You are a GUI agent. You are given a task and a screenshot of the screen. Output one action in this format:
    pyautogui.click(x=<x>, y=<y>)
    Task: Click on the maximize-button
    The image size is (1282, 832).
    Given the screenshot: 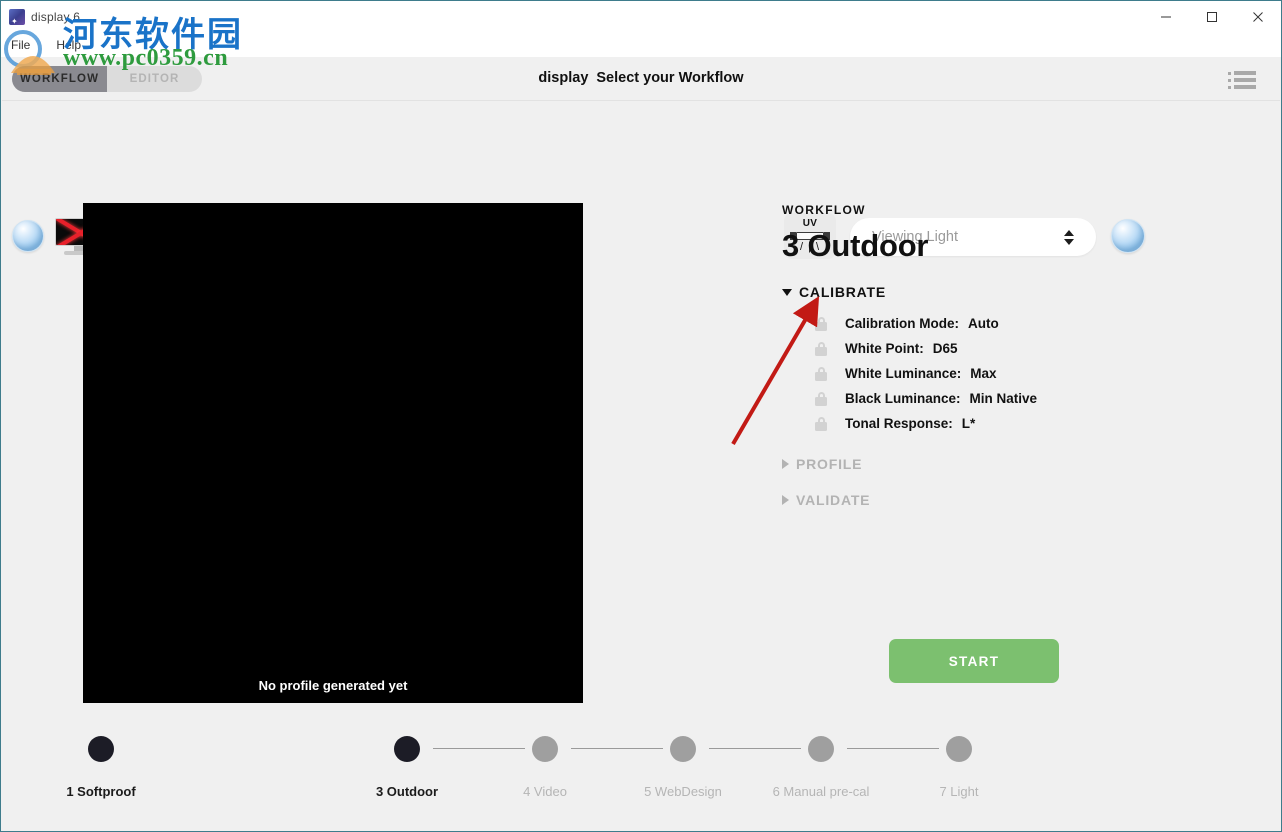 What is the action you would take?
    pyautogui.click(x=1212, y=17)
    